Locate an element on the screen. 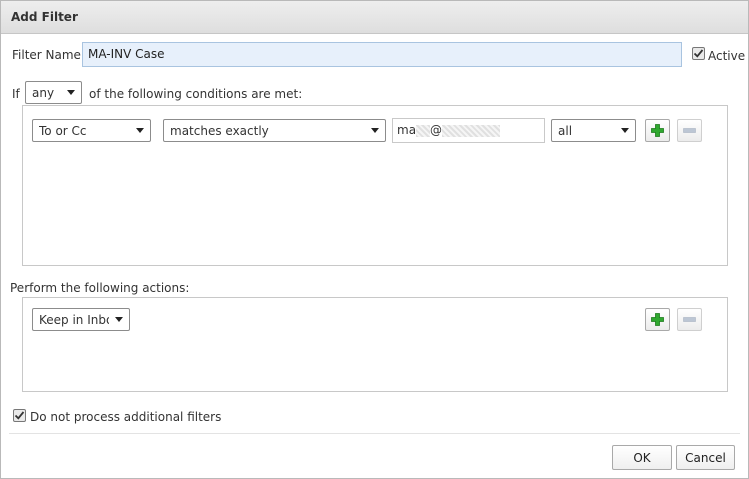 Image resolution: width=749 pixels, height=479 pixels. condition-value-input: ma @ is located at coordinates (468, 130).